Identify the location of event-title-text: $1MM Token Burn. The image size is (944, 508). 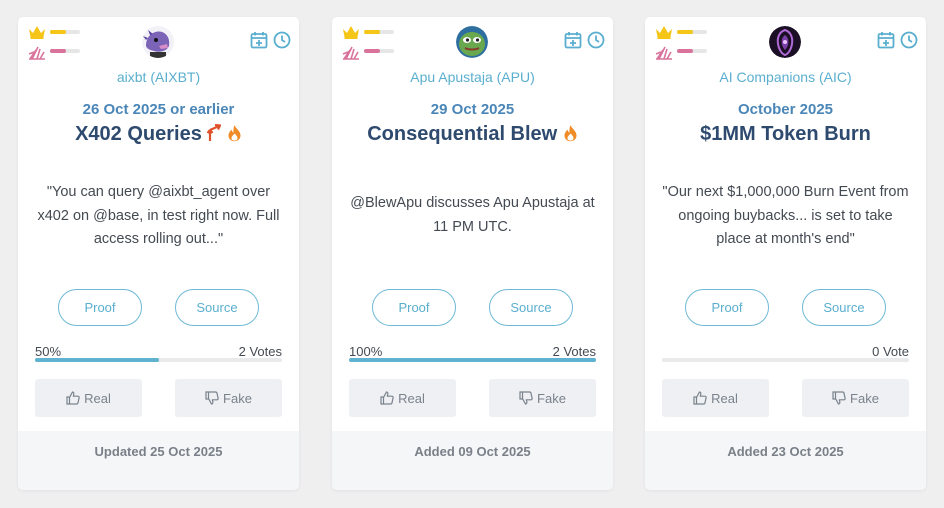
(785, 134).